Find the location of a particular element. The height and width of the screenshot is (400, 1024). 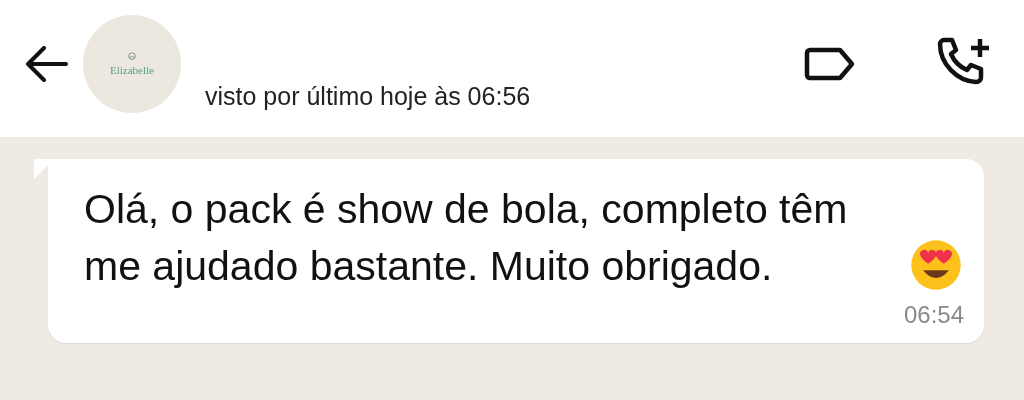

avatar-logo-text: Elizabelle is located at coordinates (132, 69).